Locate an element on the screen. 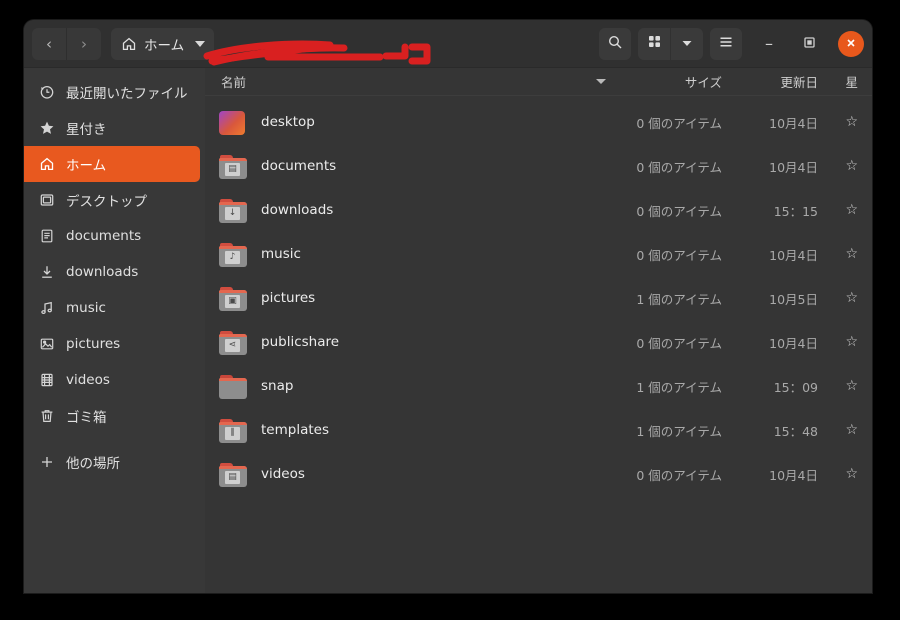 Image resolution: width=900 pixels, height=620 pixels. maximize-icon is located at coordinates (809, 43).